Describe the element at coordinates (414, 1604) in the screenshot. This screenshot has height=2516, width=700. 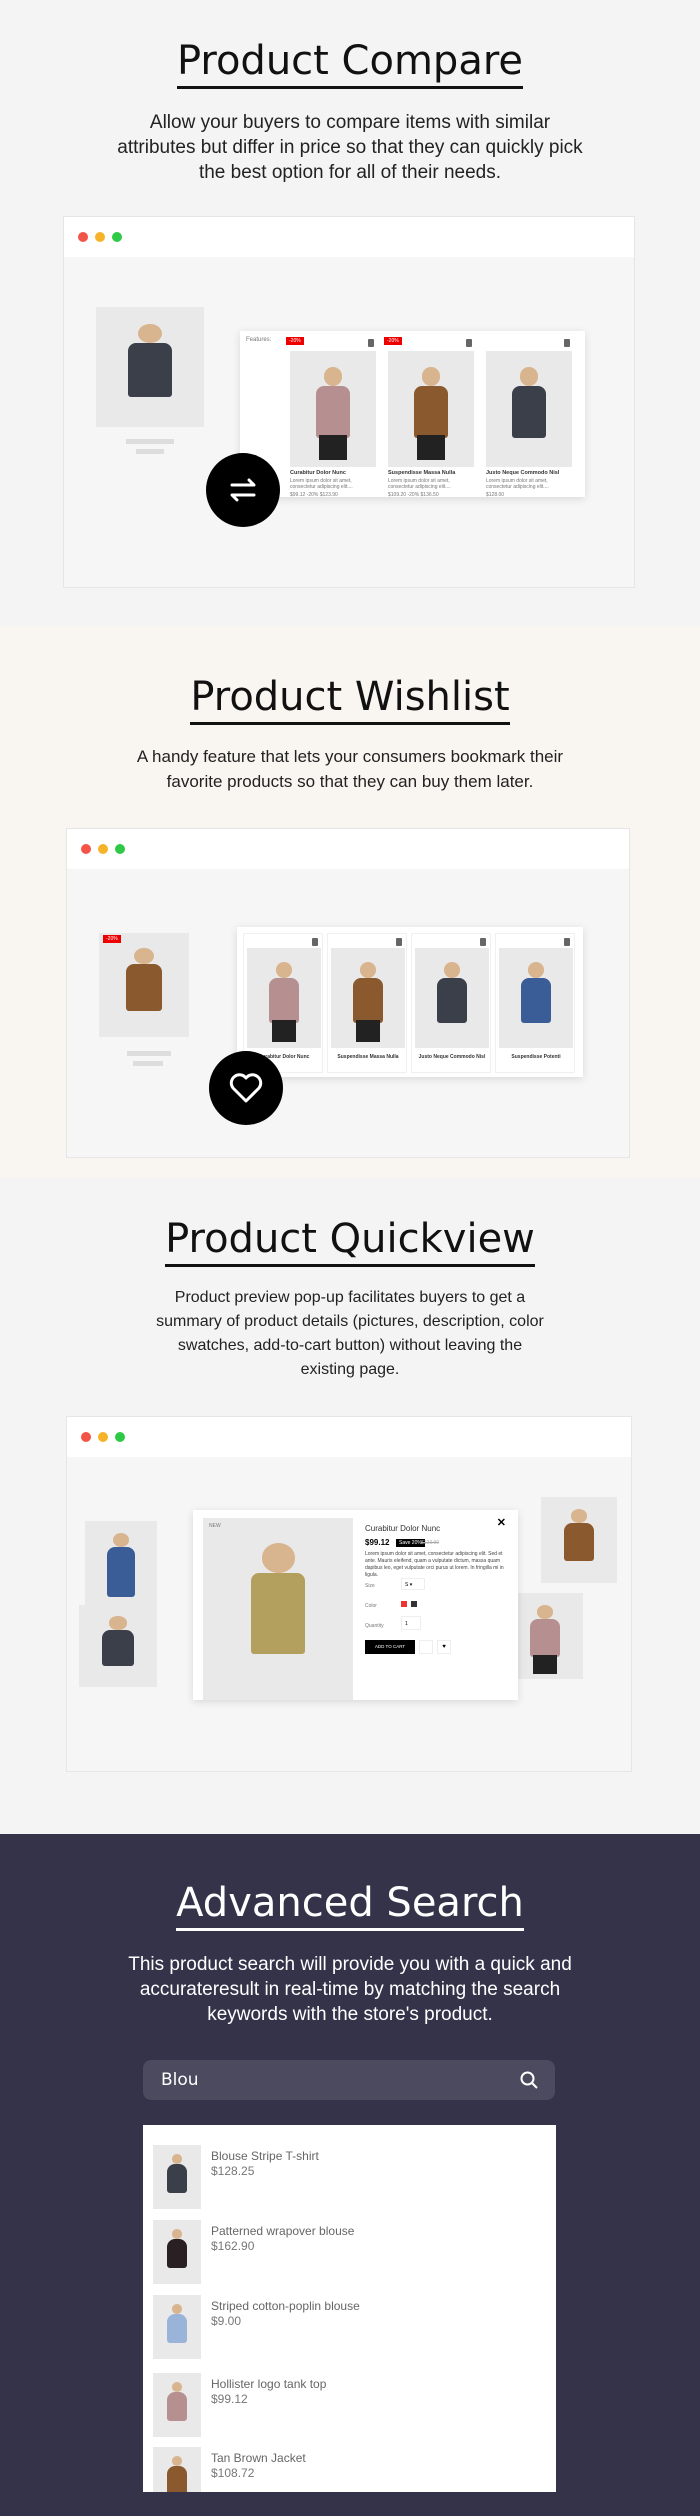
I see `color-swatch-dark` at that location.